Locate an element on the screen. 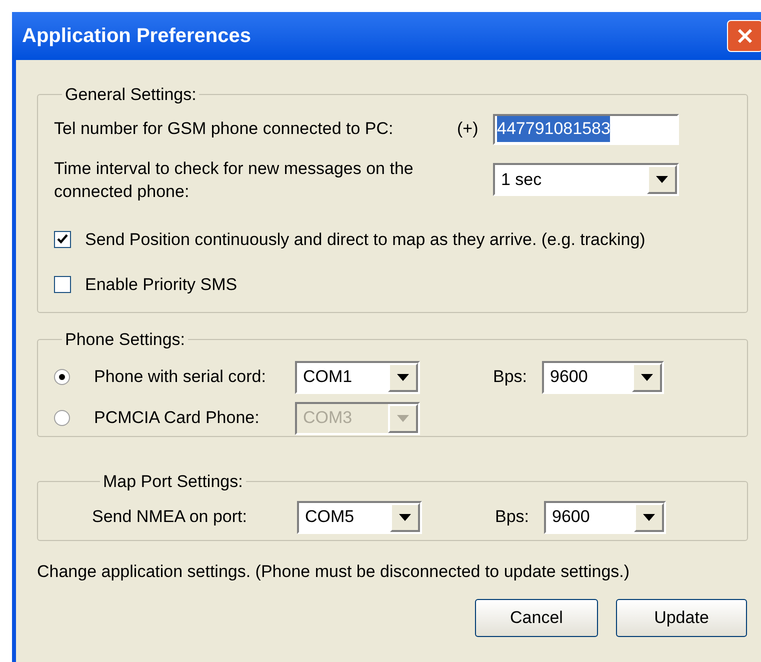 The height and width of the screenshot is (662, 761). field-label: Send NMEA on port: is located at coordinates (170, 517).